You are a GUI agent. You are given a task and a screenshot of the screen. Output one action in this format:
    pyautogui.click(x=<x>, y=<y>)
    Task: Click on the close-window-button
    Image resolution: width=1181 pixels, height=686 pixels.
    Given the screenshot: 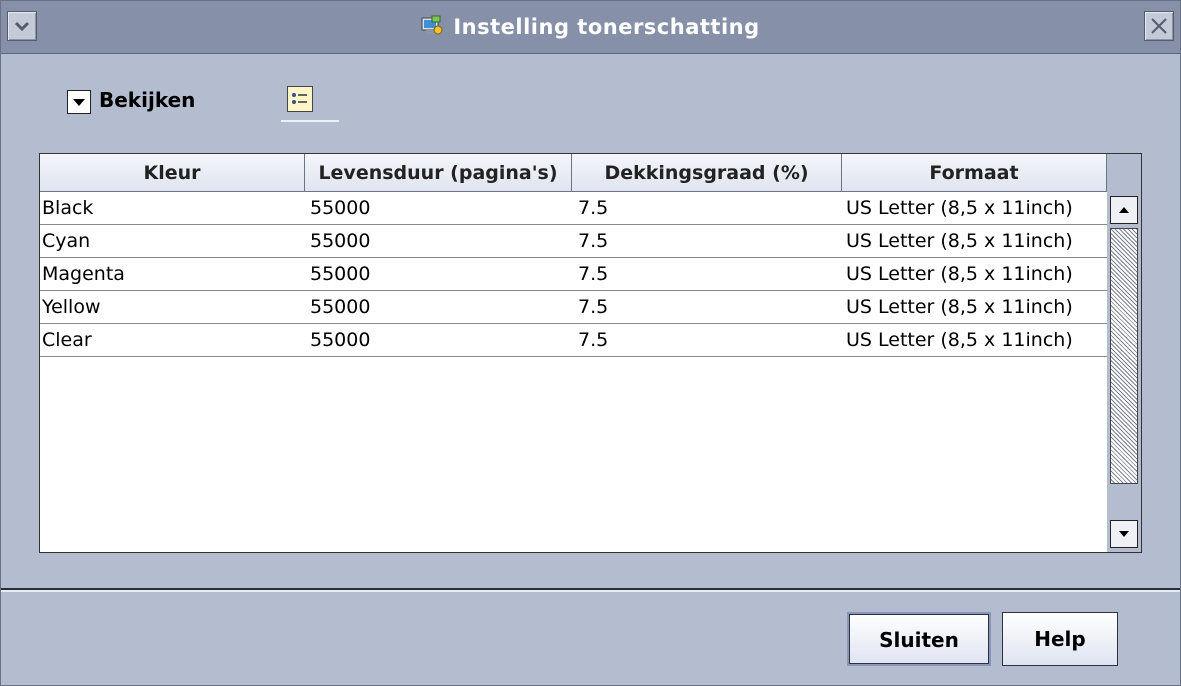 What is the action you would take?
    pyautogui.click(x=1159, y=26)
    